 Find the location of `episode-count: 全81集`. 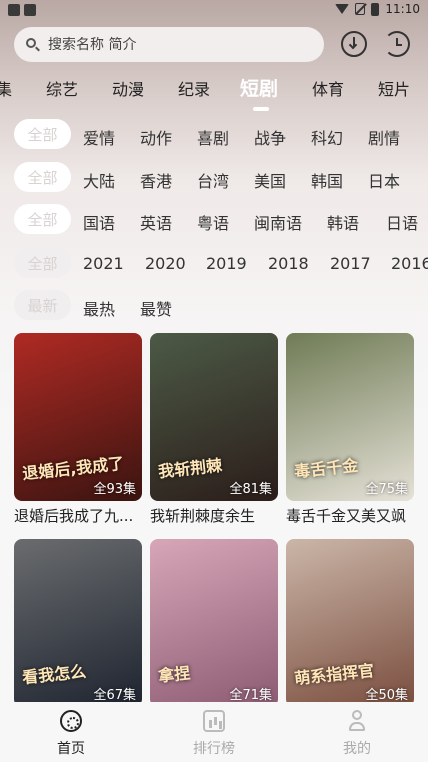

episode-count: 全81集 is located at coordinates (250, 489).